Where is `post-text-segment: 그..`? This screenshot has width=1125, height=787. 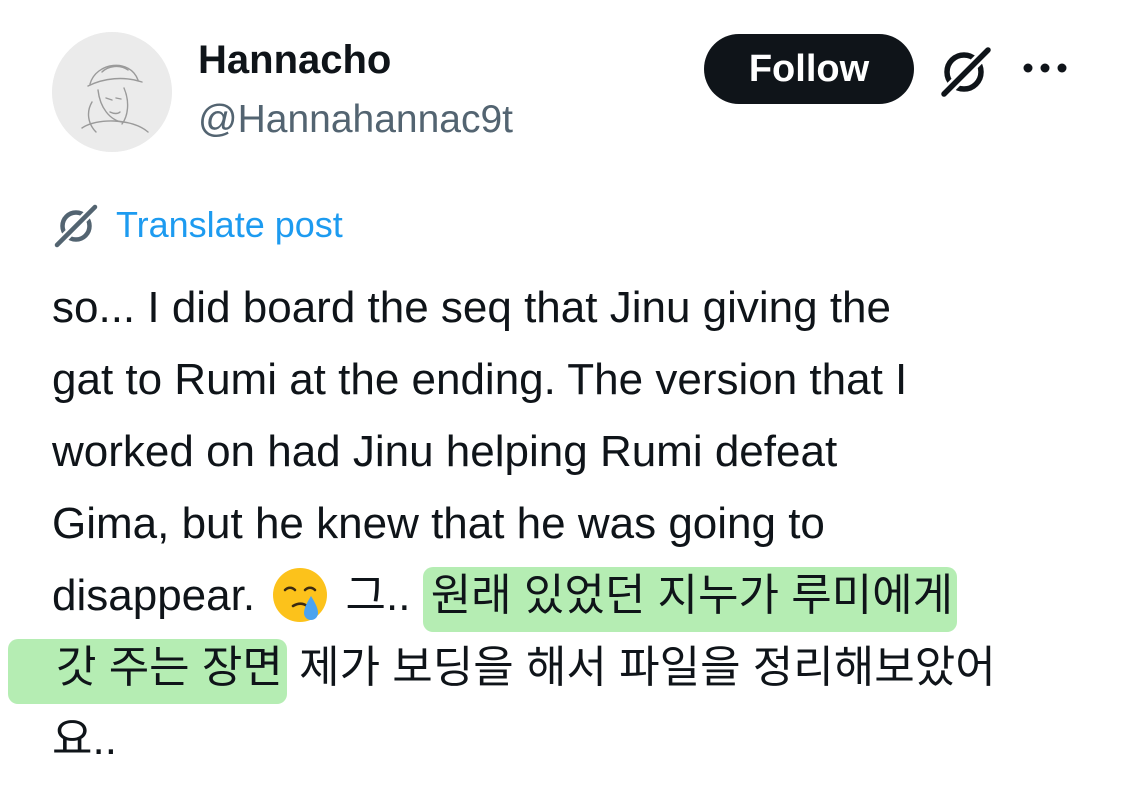
post-text-segment: 그.. is located at coordinates (378, 595).